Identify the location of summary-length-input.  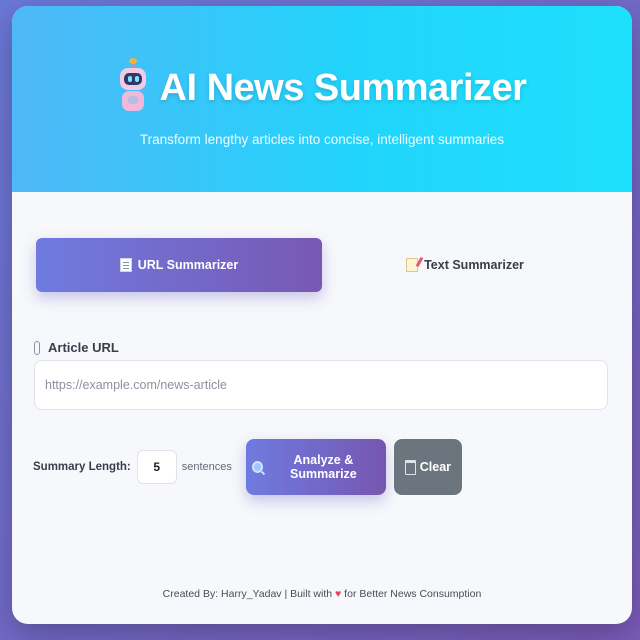
(156, 467).